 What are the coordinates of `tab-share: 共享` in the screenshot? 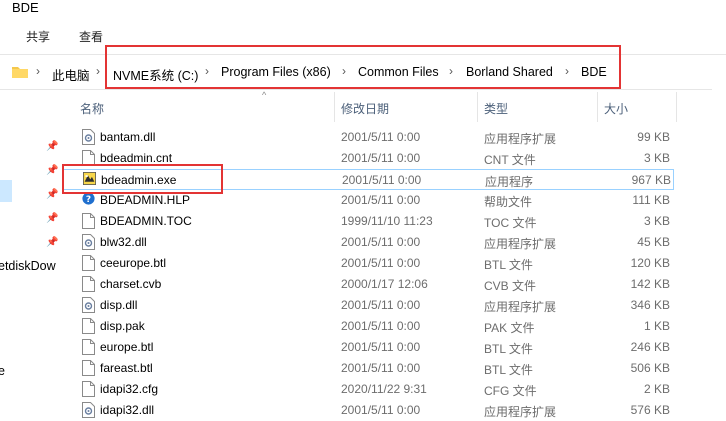 It's located at (38, 36).